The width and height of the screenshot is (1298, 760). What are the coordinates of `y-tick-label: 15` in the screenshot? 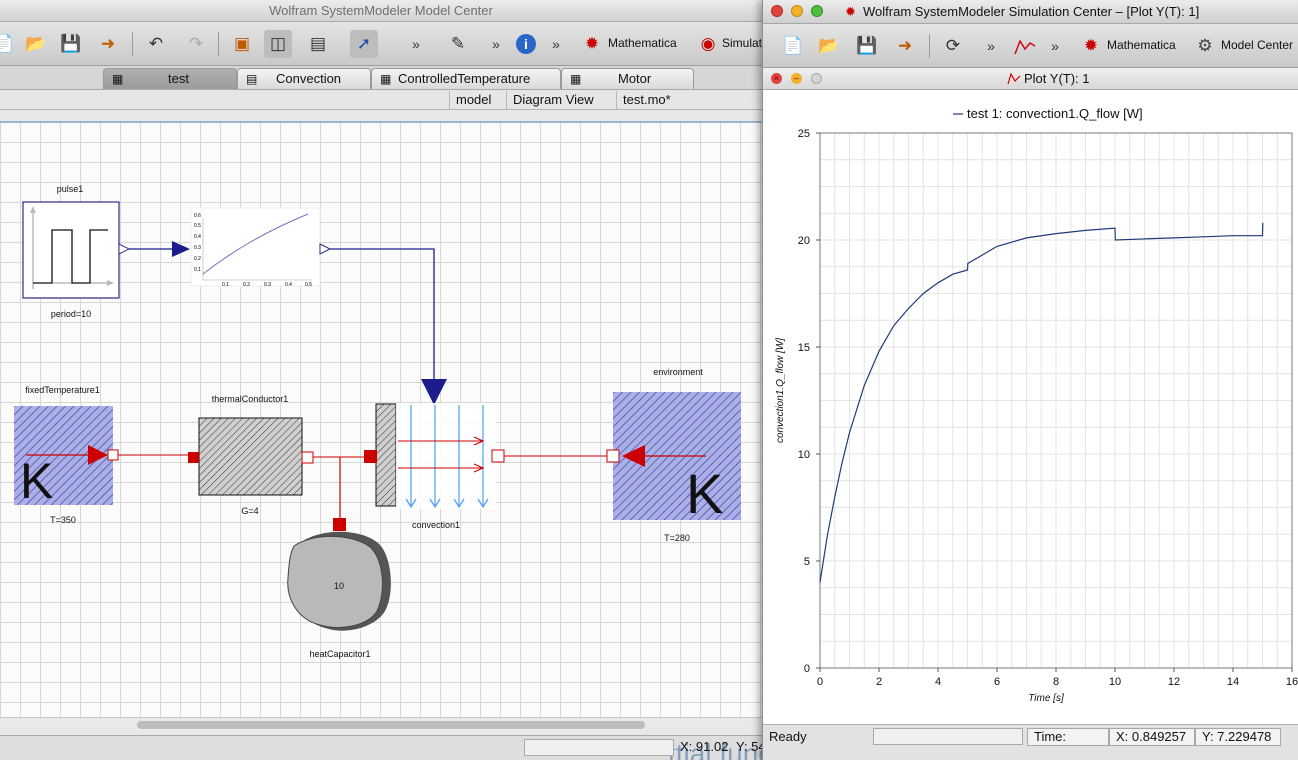 It's located at (804, 348).